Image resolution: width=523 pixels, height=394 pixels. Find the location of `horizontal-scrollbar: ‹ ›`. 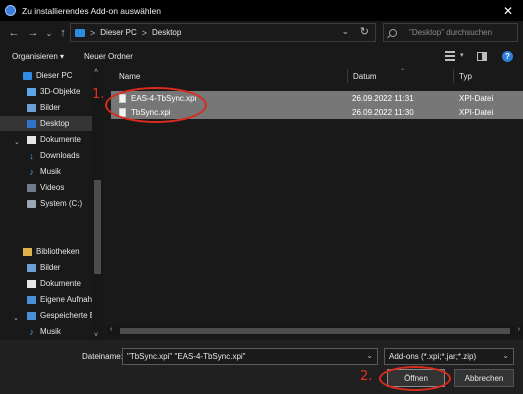

horizontal-scrollbar: ‹ › is located at coordinates (315, 331).